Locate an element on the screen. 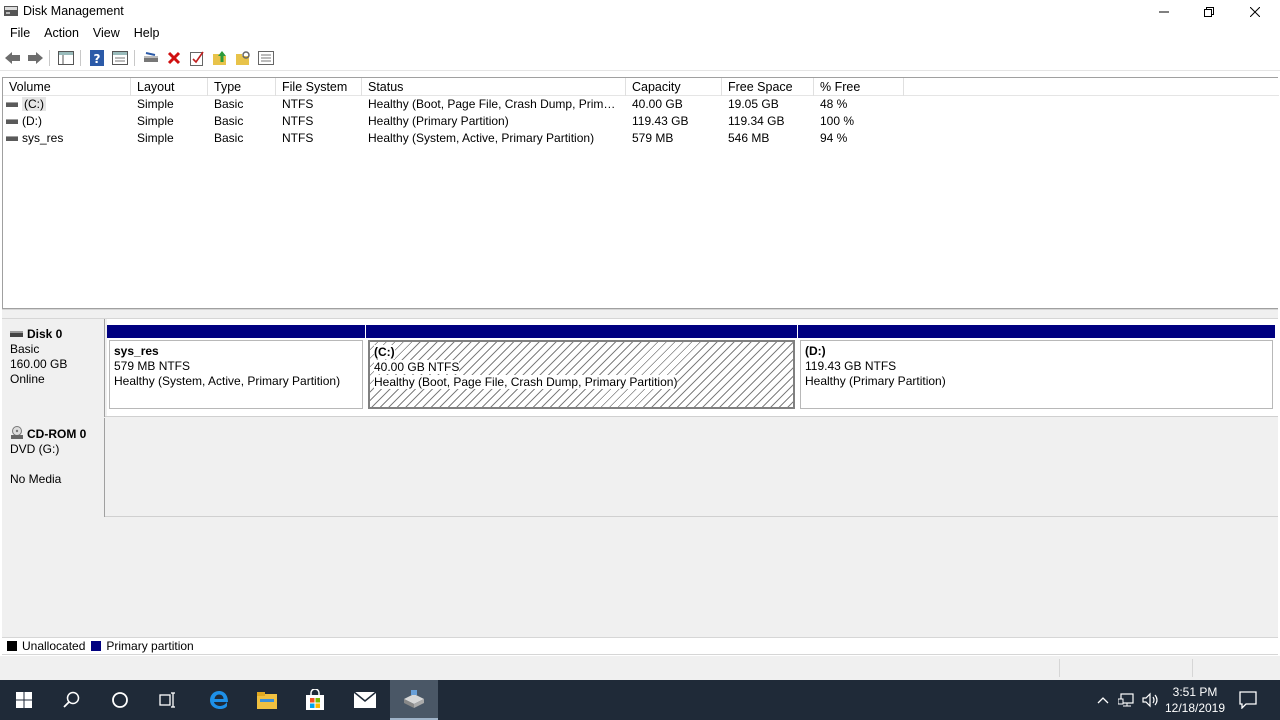 Image resolution: width=1280 pixels, height=720 pixels. partition-status: Healthy (Primary Partition) is located at coordinates (875, 381).